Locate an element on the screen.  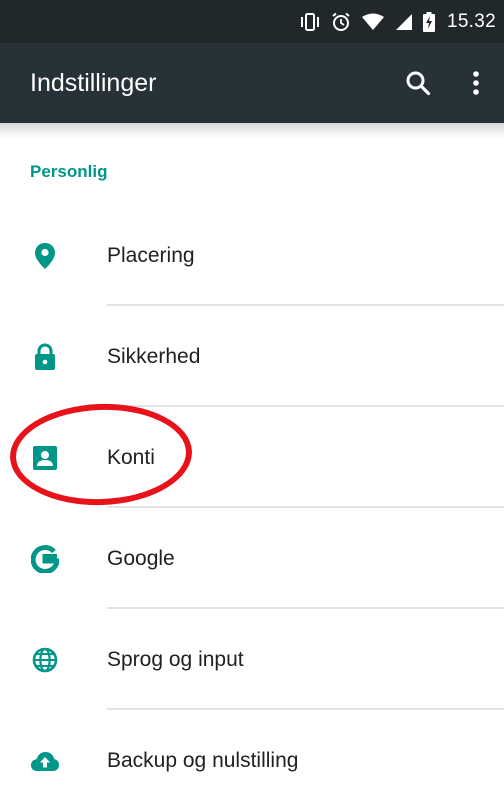
settings-item-label: Sprog og input is located at coordinates (175, 659).